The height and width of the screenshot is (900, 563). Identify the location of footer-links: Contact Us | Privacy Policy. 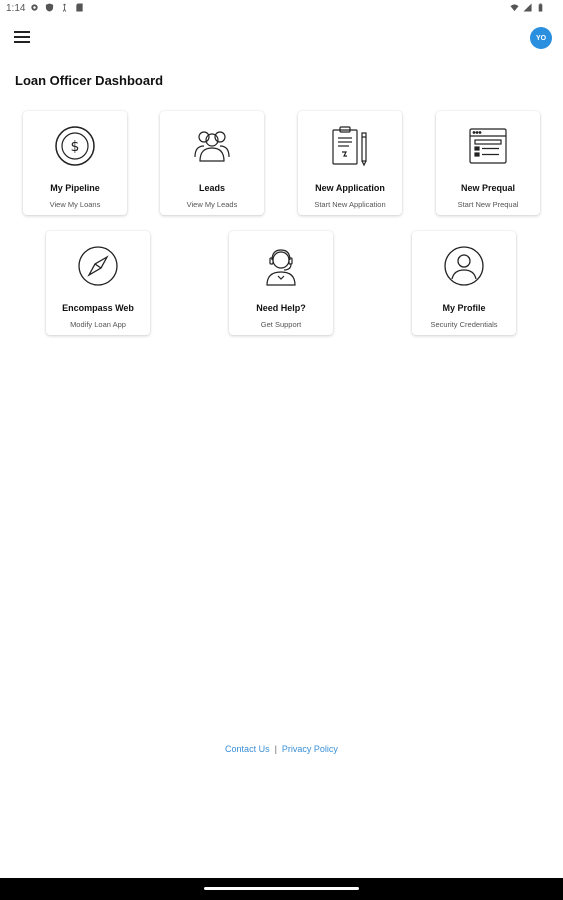
(281, 749).